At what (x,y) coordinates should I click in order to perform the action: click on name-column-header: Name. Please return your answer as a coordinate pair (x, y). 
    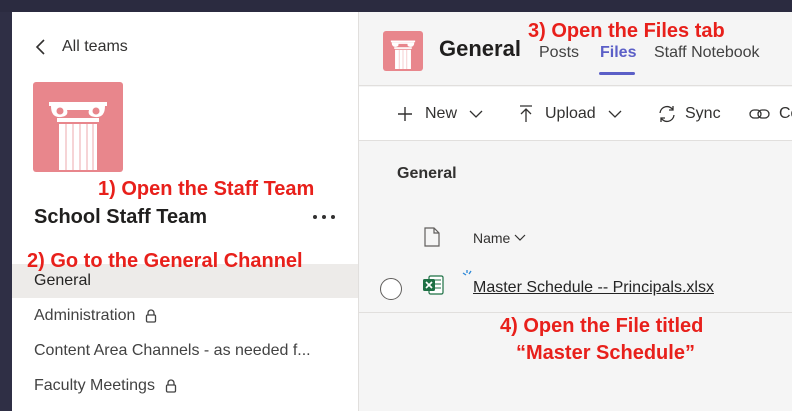
    Looking at the image, I should click on (499, 238).